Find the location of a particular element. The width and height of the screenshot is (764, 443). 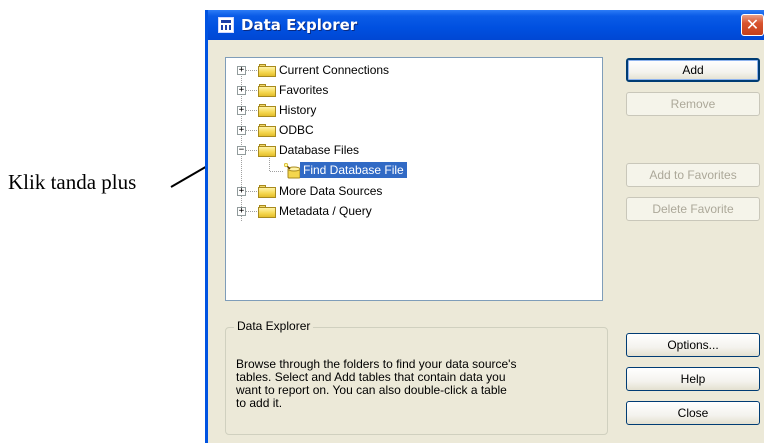

tree-item-label: Database Files is located at coordinates (319, 150).